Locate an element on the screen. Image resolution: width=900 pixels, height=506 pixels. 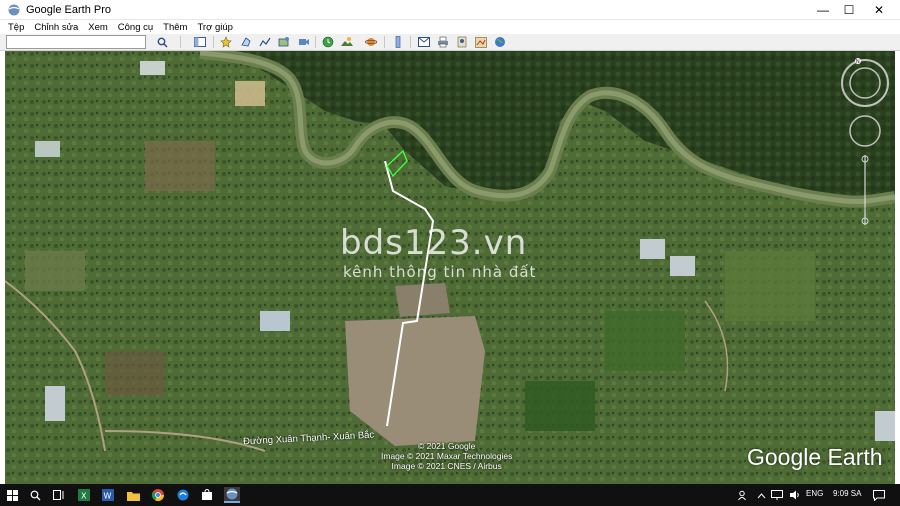
volume-icon is located at coordinates (794, 495).